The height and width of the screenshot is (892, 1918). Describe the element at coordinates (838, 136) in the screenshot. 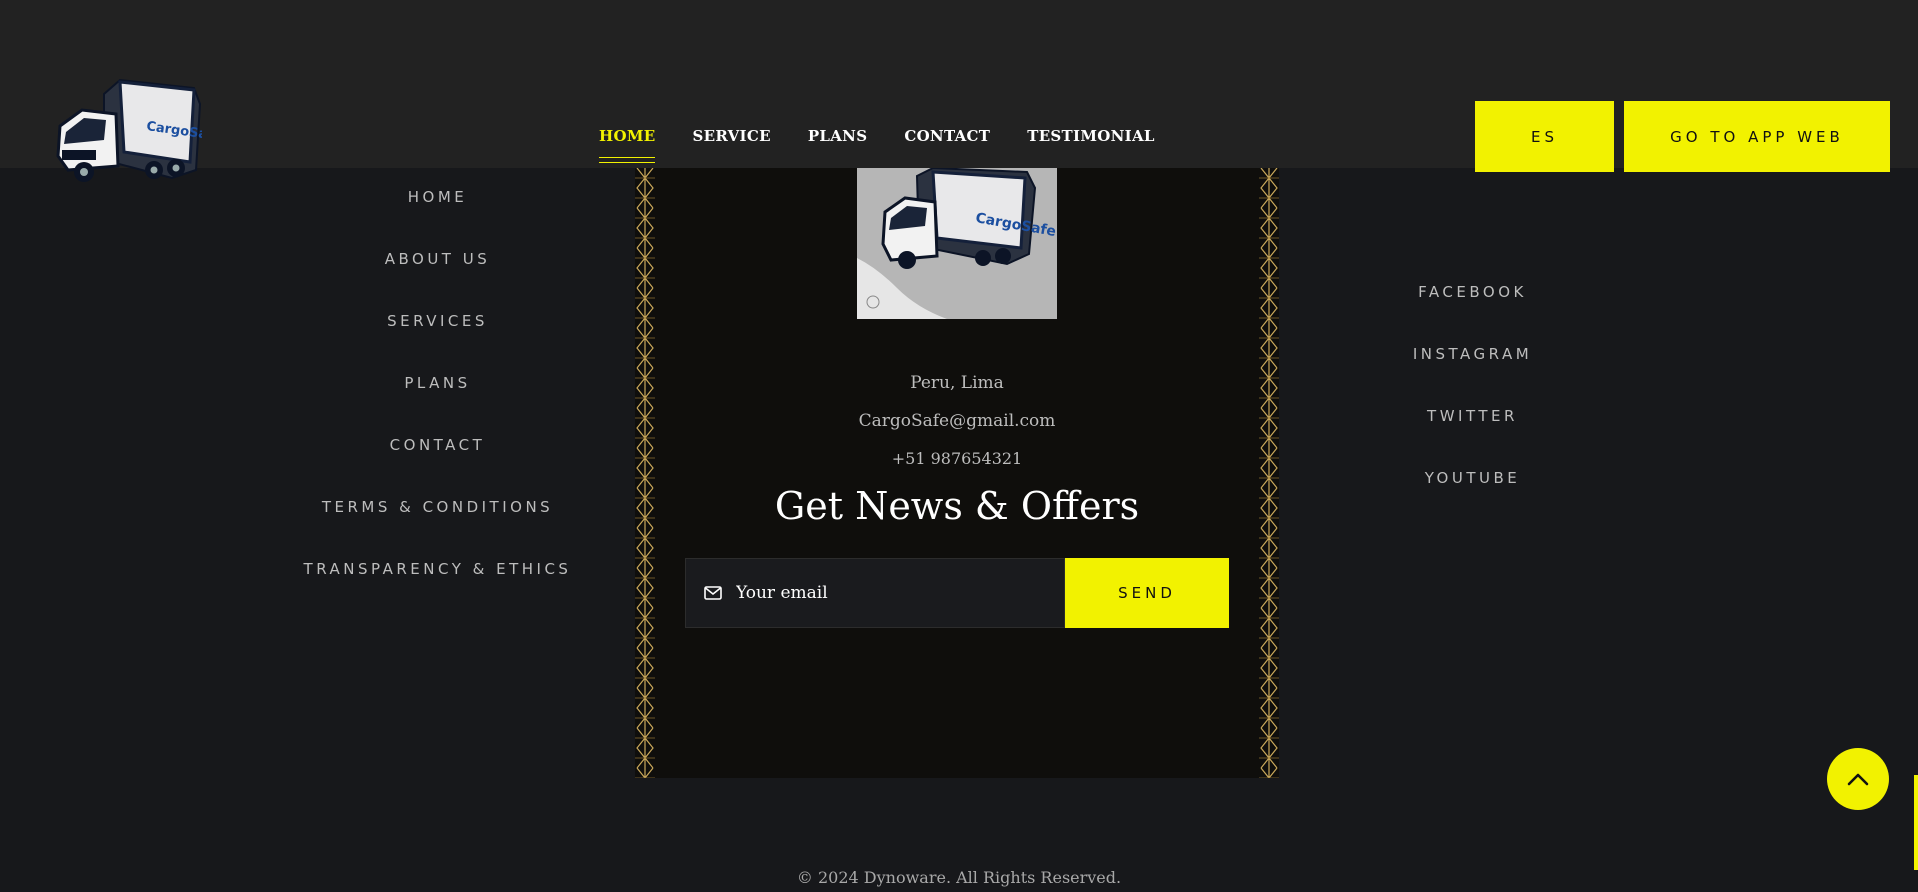

I see `nav-plans: PLANS` at that location.